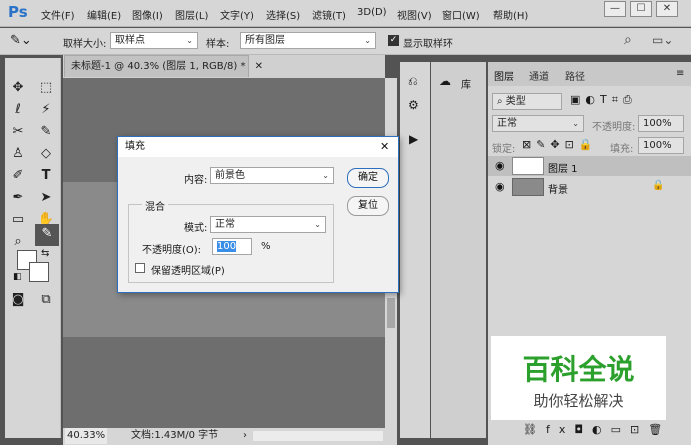 The height and width of the screenshot is (445, 691). Describe the element at coordinates (18, 12) in the screenshot. I see `photoshop-logo: Ps` at that location.